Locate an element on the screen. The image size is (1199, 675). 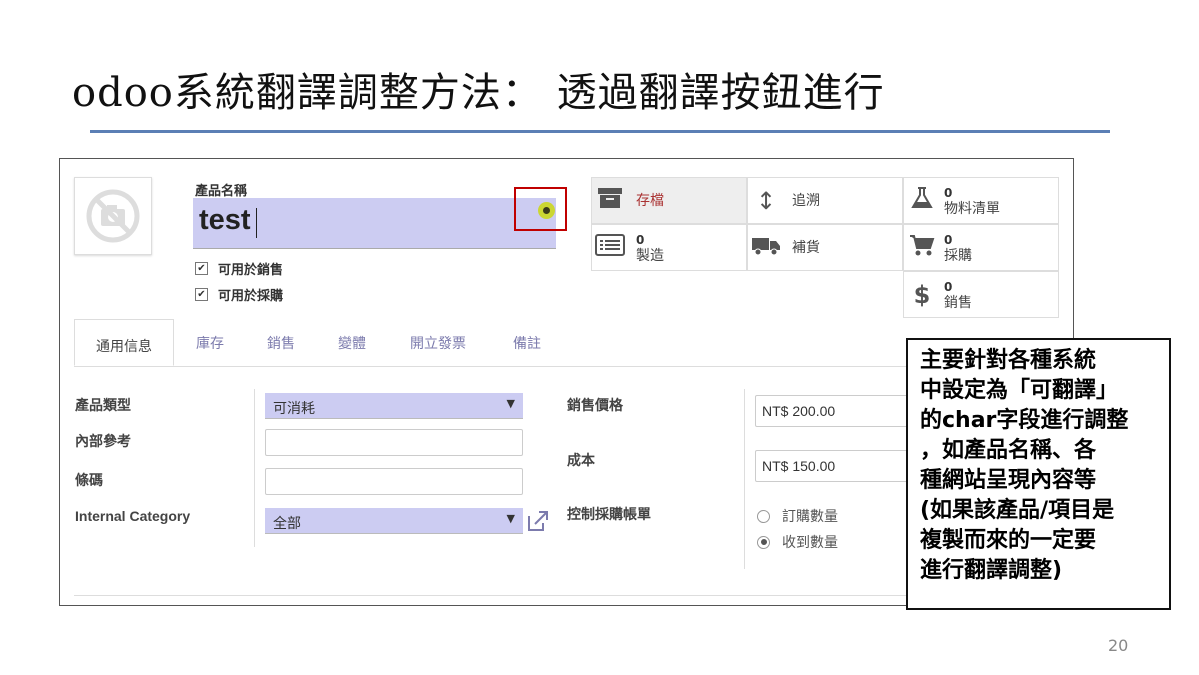
traceability-button: ↕ 追溯 is located at coordinates (825, 200).